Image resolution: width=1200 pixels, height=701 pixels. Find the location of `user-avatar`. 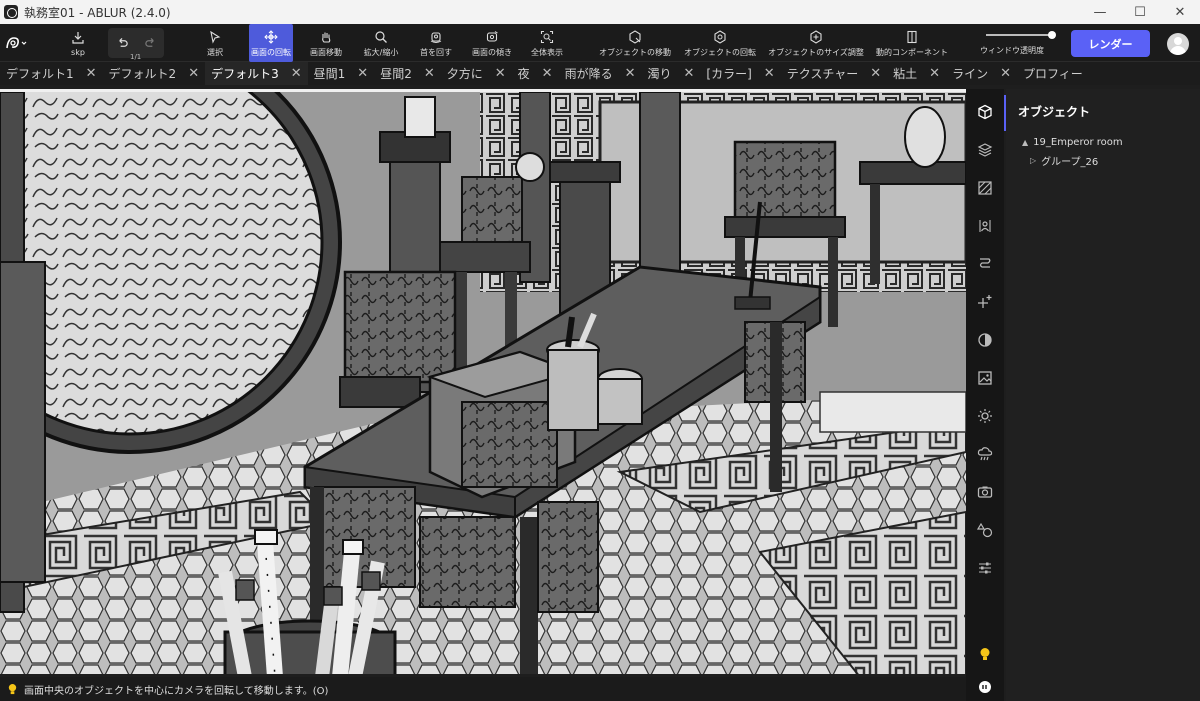

user-avatar is located at coordinates (1178, 44).